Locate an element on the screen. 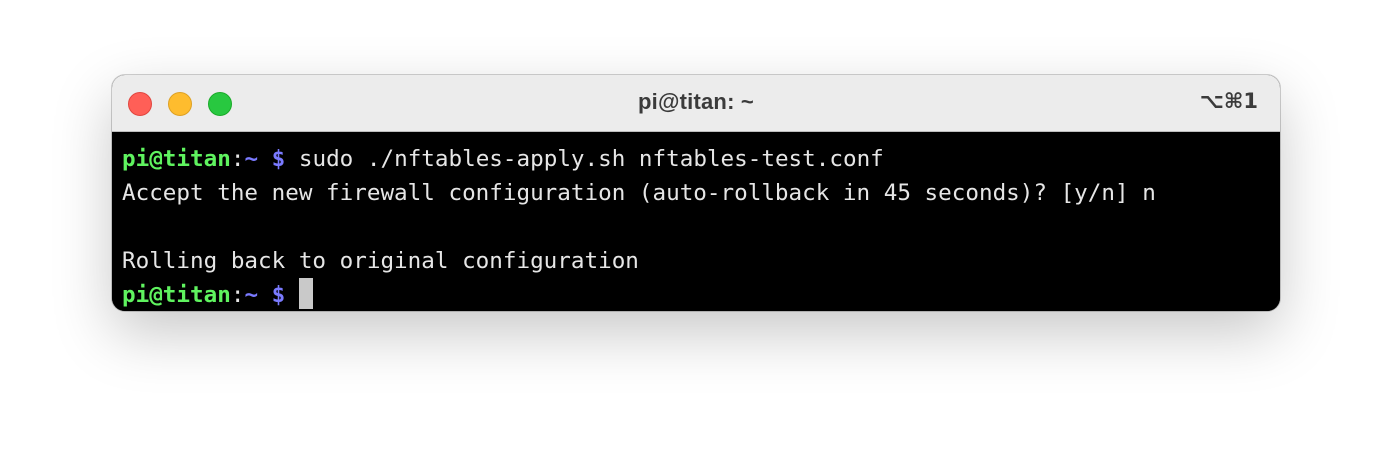 This screenshot has height=460, width=1392. window-shortcut: ⌥⌘1 is located at coordinates (1228, 101).